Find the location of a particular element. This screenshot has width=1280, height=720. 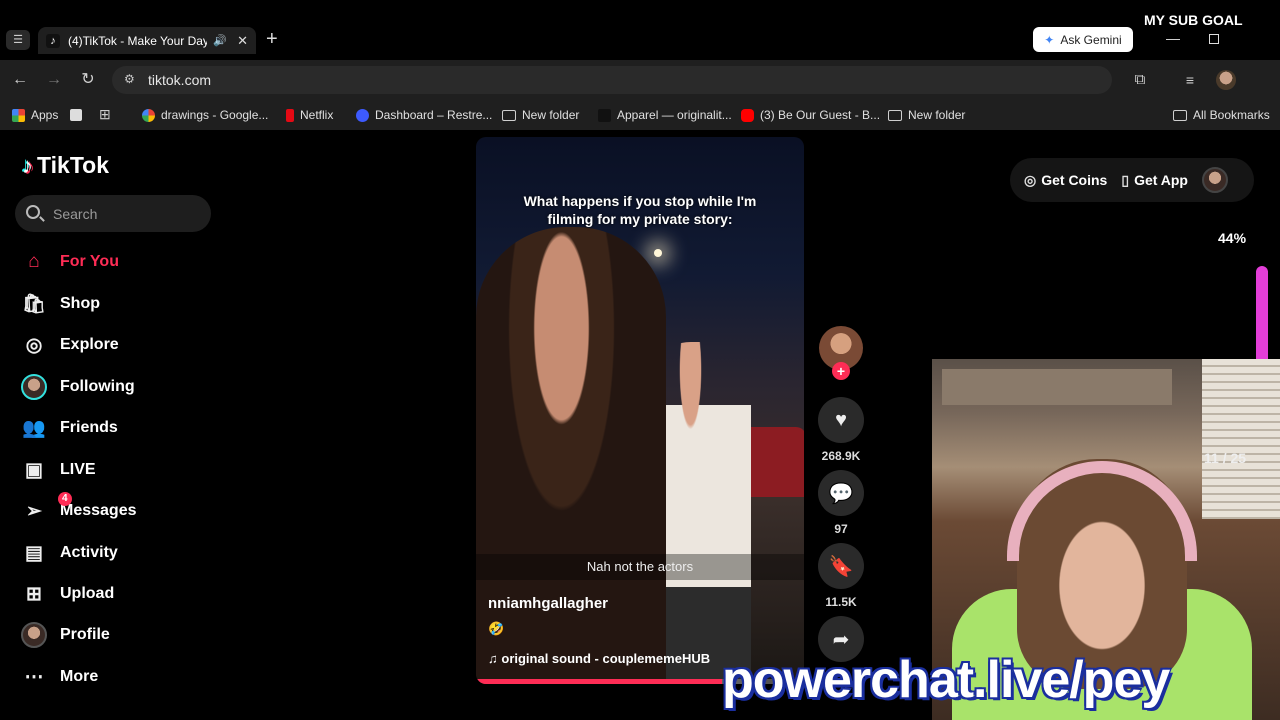

extensions-icon: ⧉ is located at coordinates (1140, 80).